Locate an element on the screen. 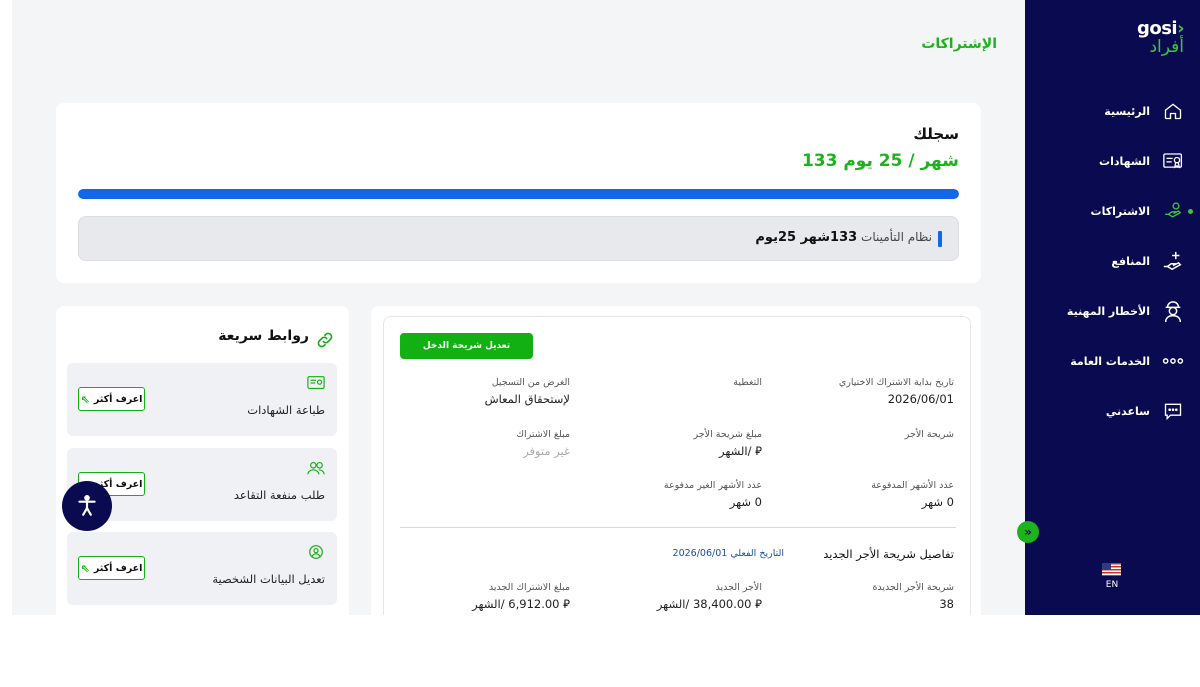  language-switcher: EN is located at coordinates (1112, 576).